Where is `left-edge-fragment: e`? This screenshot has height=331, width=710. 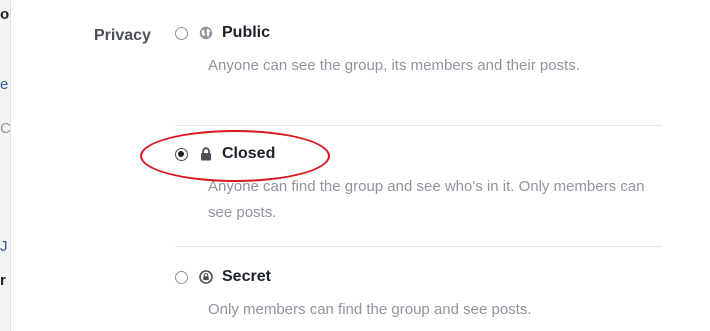 left-edge-fragment: e is located at coordinates (4, 84).